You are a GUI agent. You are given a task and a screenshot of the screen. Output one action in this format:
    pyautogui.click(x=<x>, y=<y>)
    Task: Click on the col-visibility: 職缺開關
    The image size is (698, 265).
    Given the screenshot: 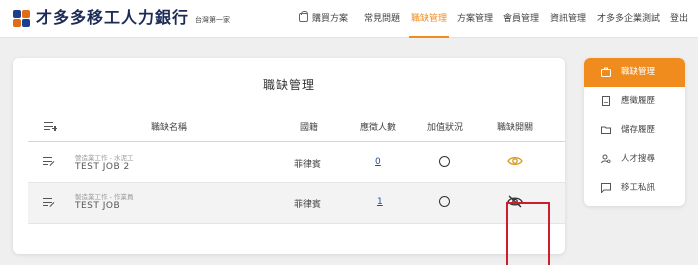 What is the action you would take?
    pyautogui.click(x=515, y=128)
    